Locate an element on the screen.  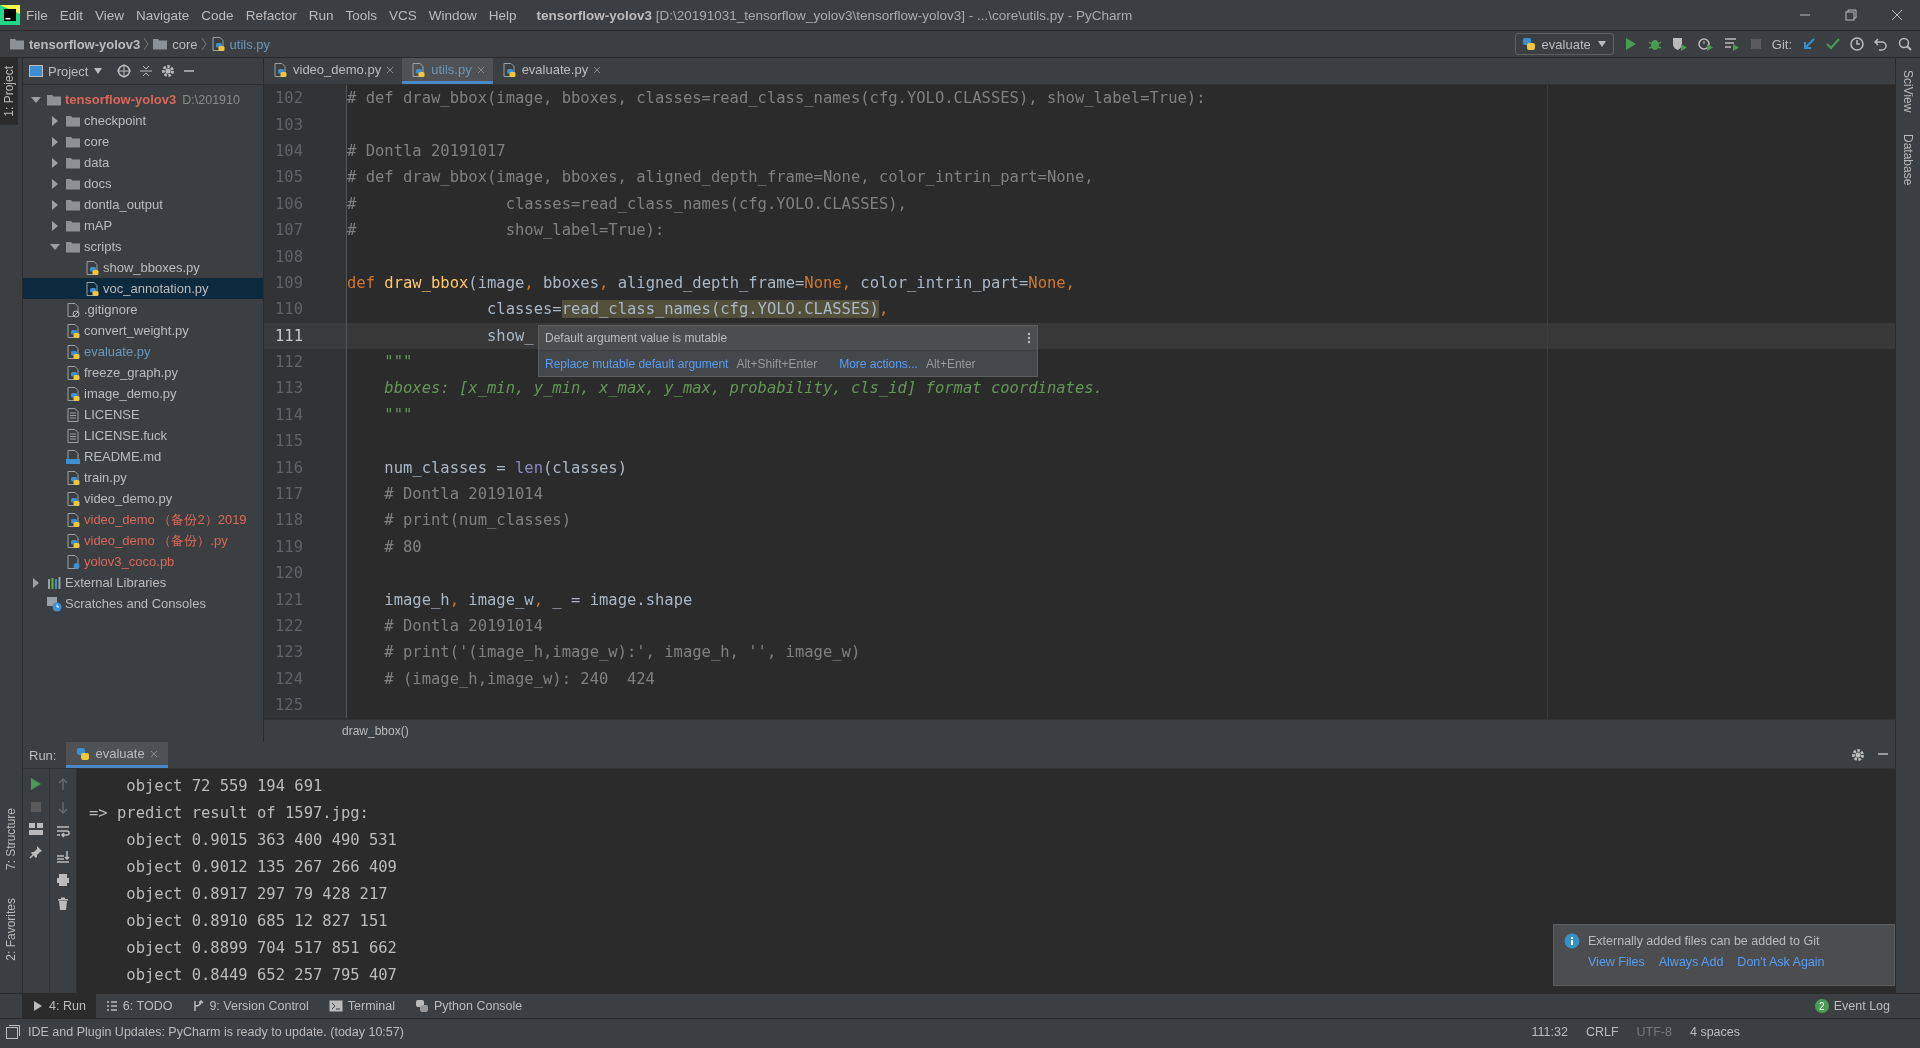
tool-window-button: Database is located at coordinates (1908, 160).